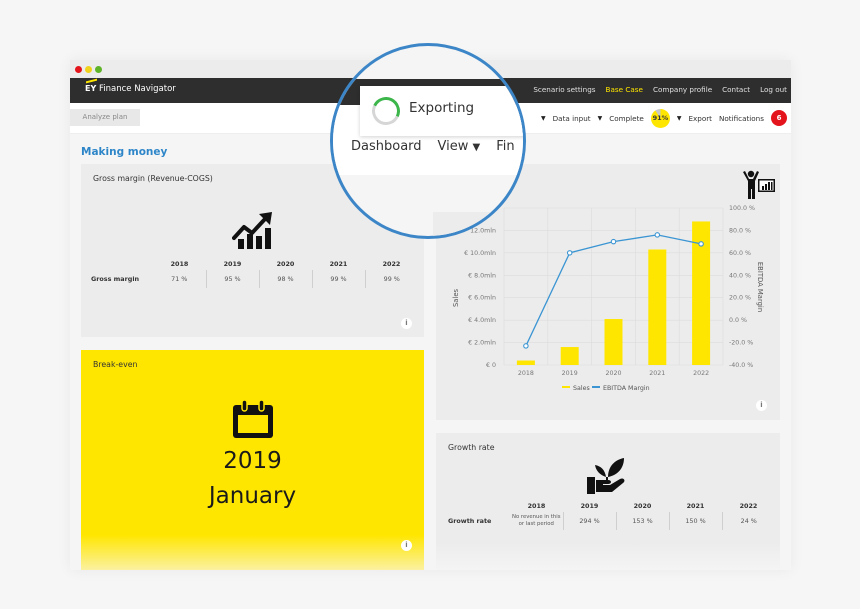  What do you see at coordinates (232, 279) in the screenshot?
I see `table-cell: 95 %` at bounding box center [232, 279].